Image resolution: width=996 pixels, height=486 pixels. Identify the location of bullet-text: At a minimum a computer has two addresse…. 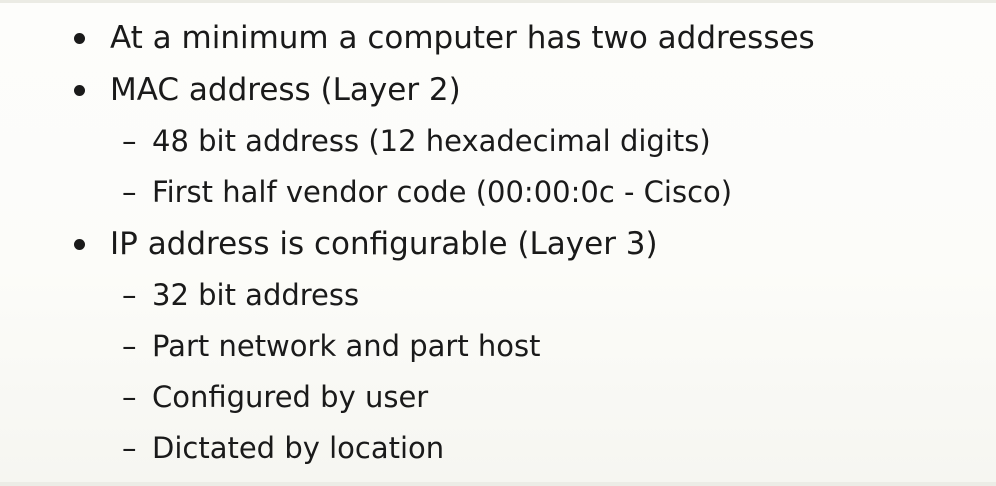
(462, 38).